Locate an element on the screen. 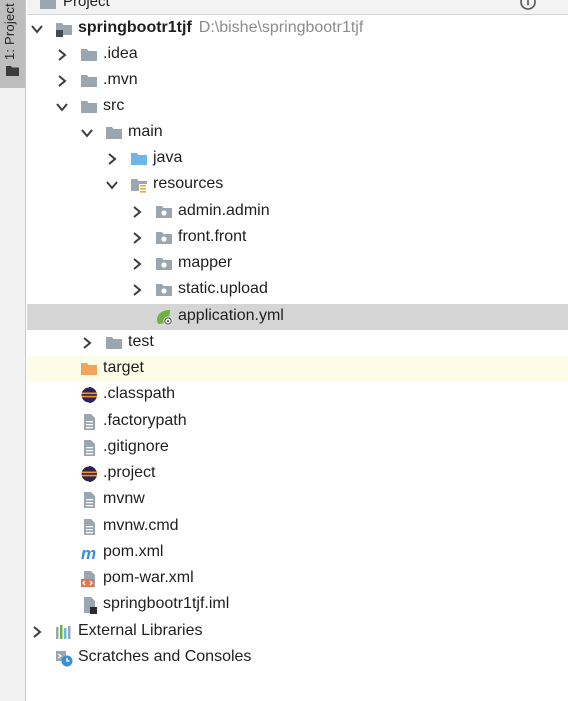 This screenshot has width=568, height=701. libraries-icon is located at coordinates (64, 632).